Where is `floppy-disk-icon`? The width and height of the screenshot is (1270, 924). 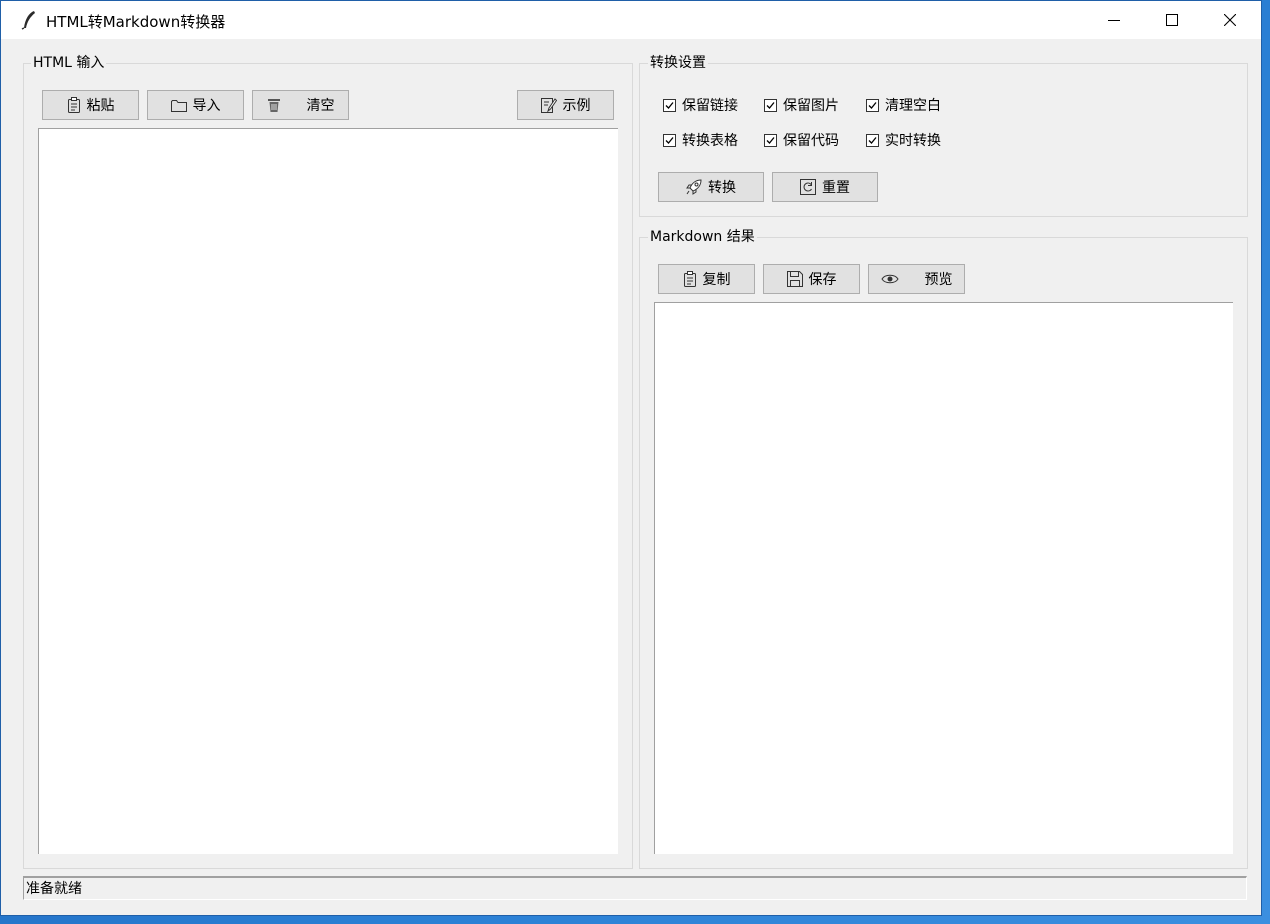 floppy-disk-icon is located at coordinates (794, 279).